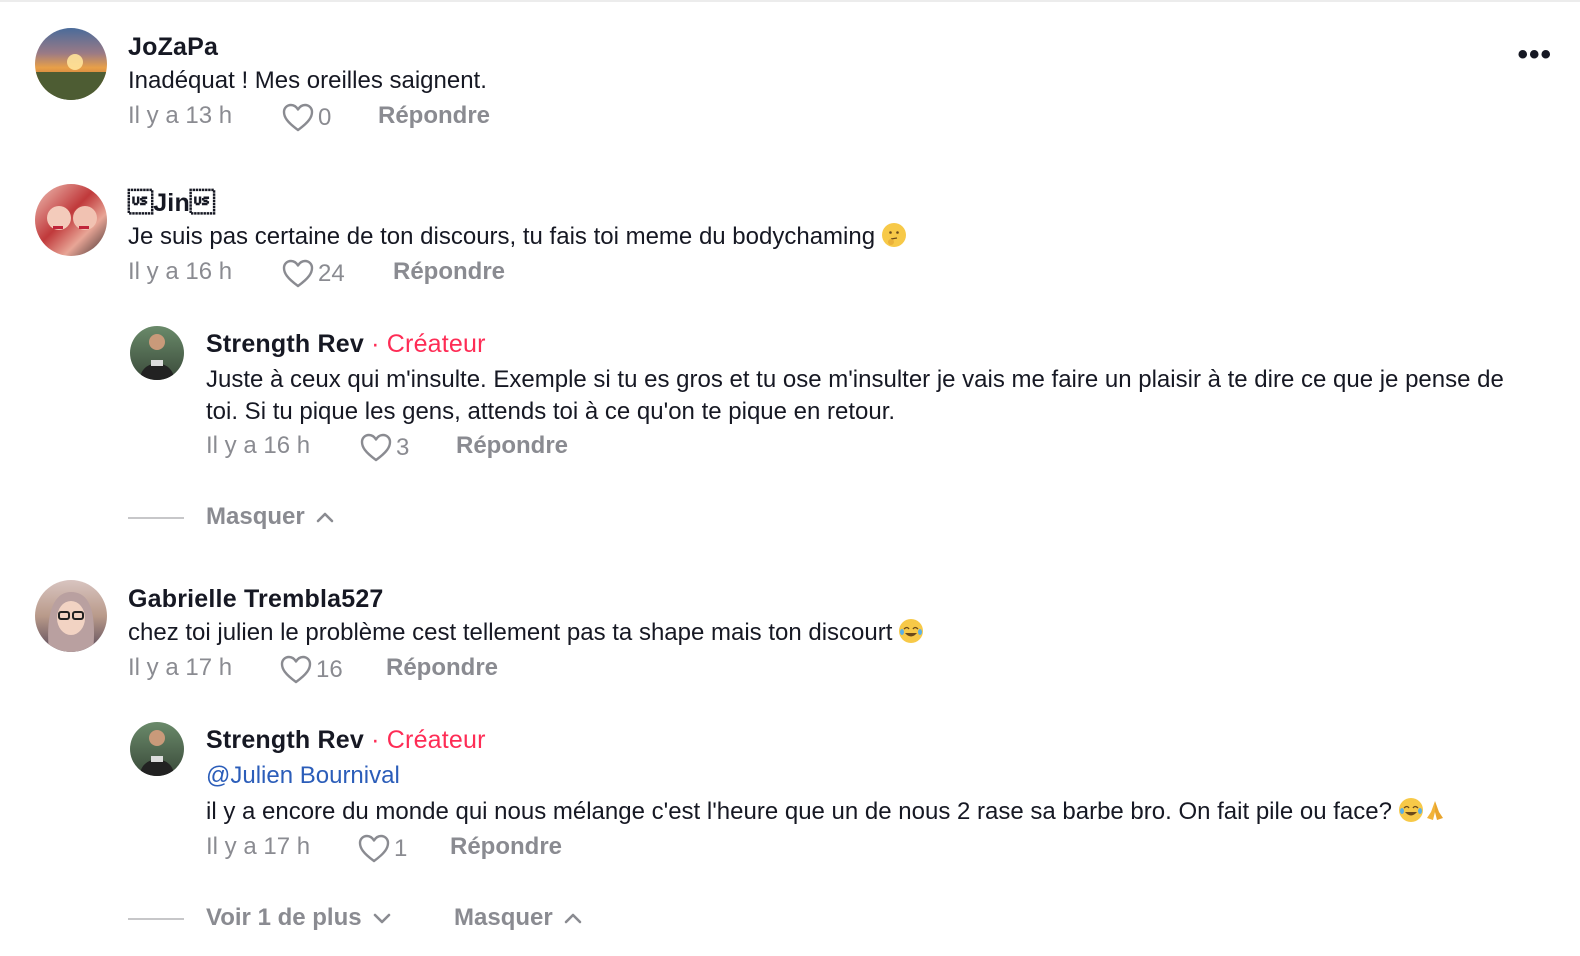 This screenshot has width=1580, height=956. Describe the element at coordinates (256, 599) in the screenshot. I see `comment-username: Gabrielle Trembla527` at that location.